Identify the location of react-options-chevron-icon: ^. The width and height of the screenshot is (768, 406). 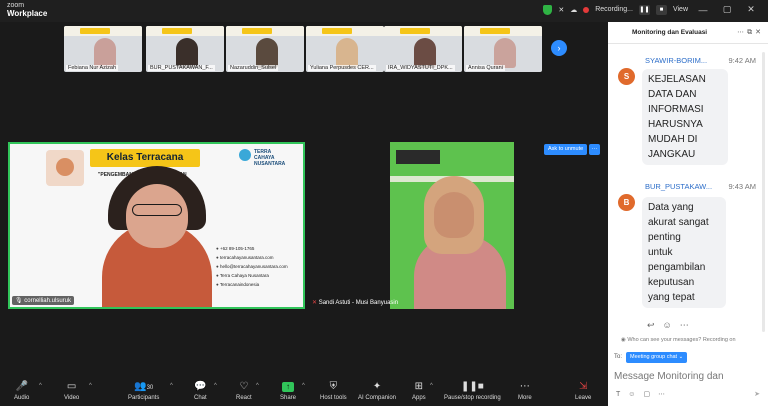
(257, 386).